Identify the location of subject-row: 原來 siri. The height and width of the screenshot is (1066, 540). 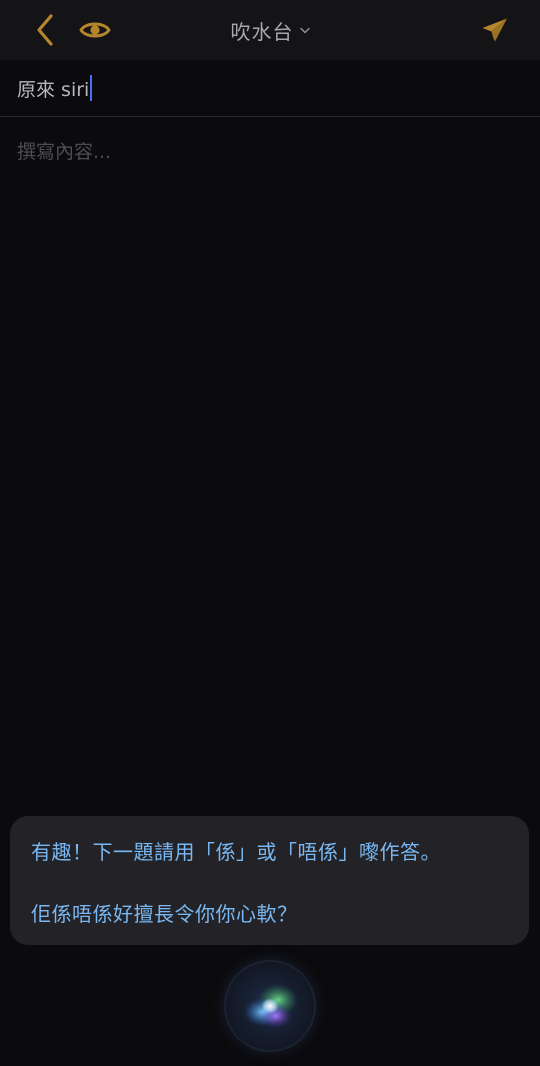
(270, 88).